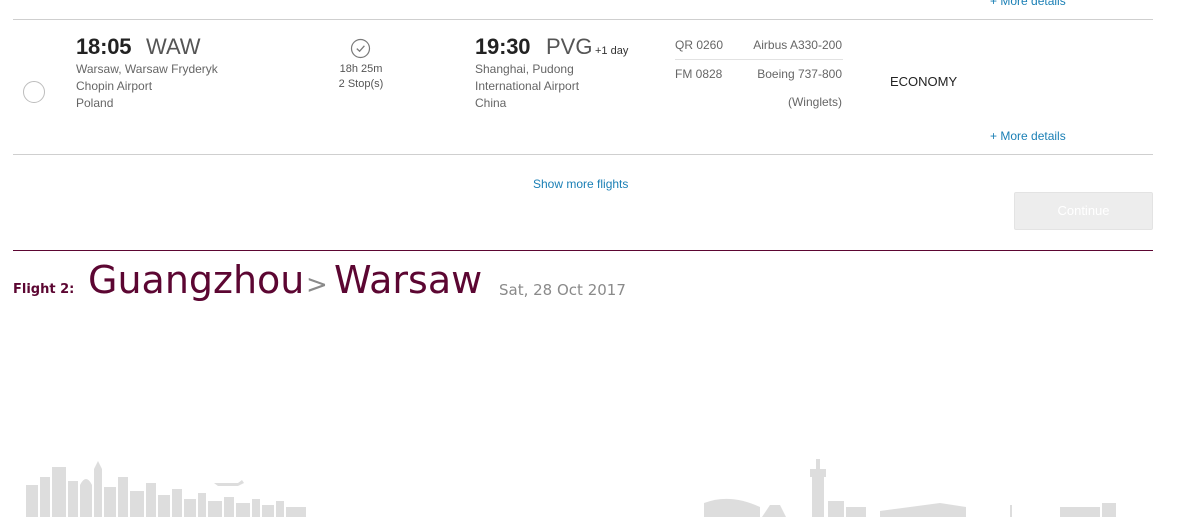  Describe the element at coordinates (147, 69) in the screenshot. I see `departure-place-line: Warsaw, Warsaw Fryderyk` at that location.